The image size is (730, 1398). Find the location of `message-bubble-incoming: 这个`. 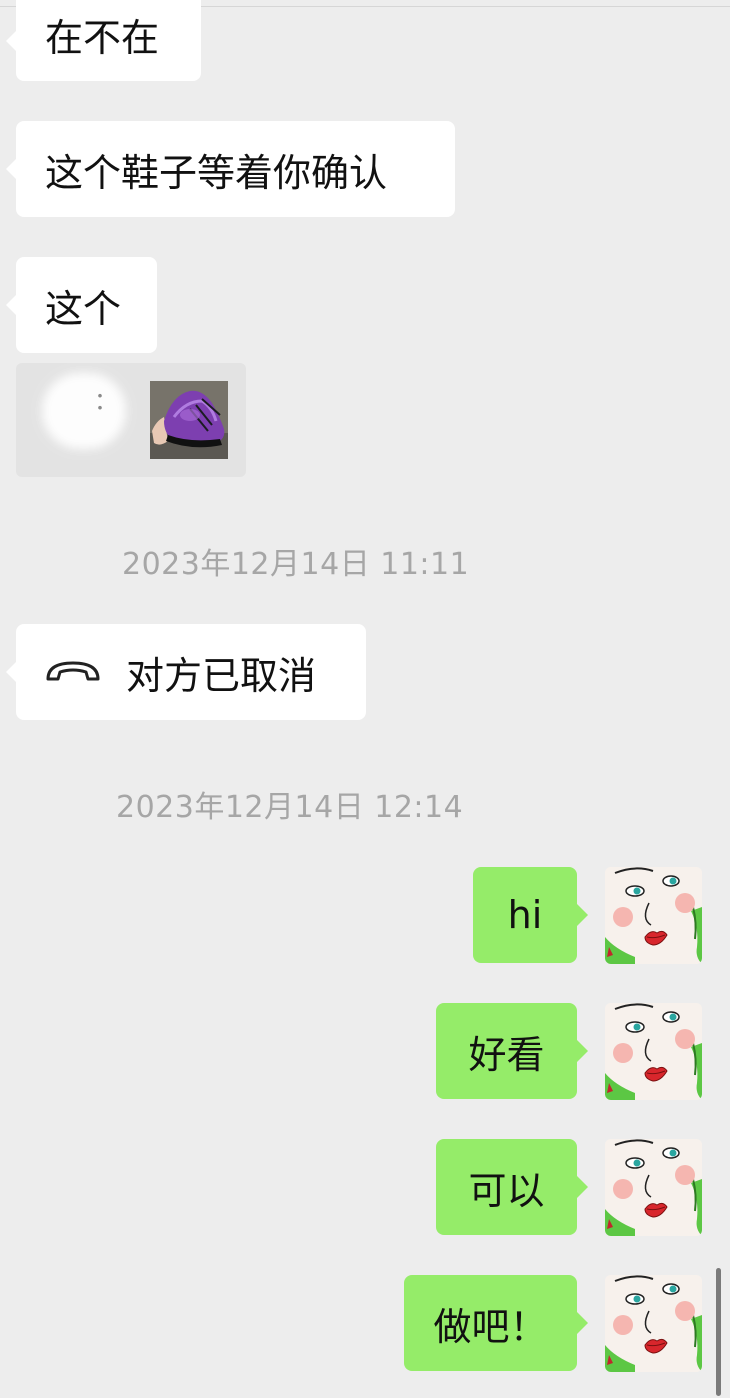

message-bubble-incoming: 这个 is located at coordinates (81, 305).